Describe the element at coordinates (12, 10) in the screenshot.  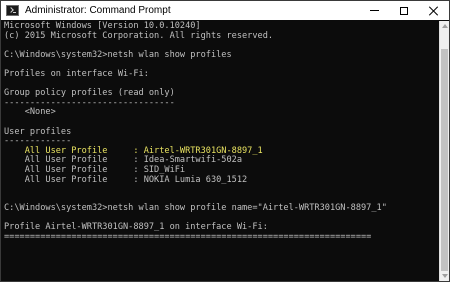
I see `command-prompt-icon` at that location.